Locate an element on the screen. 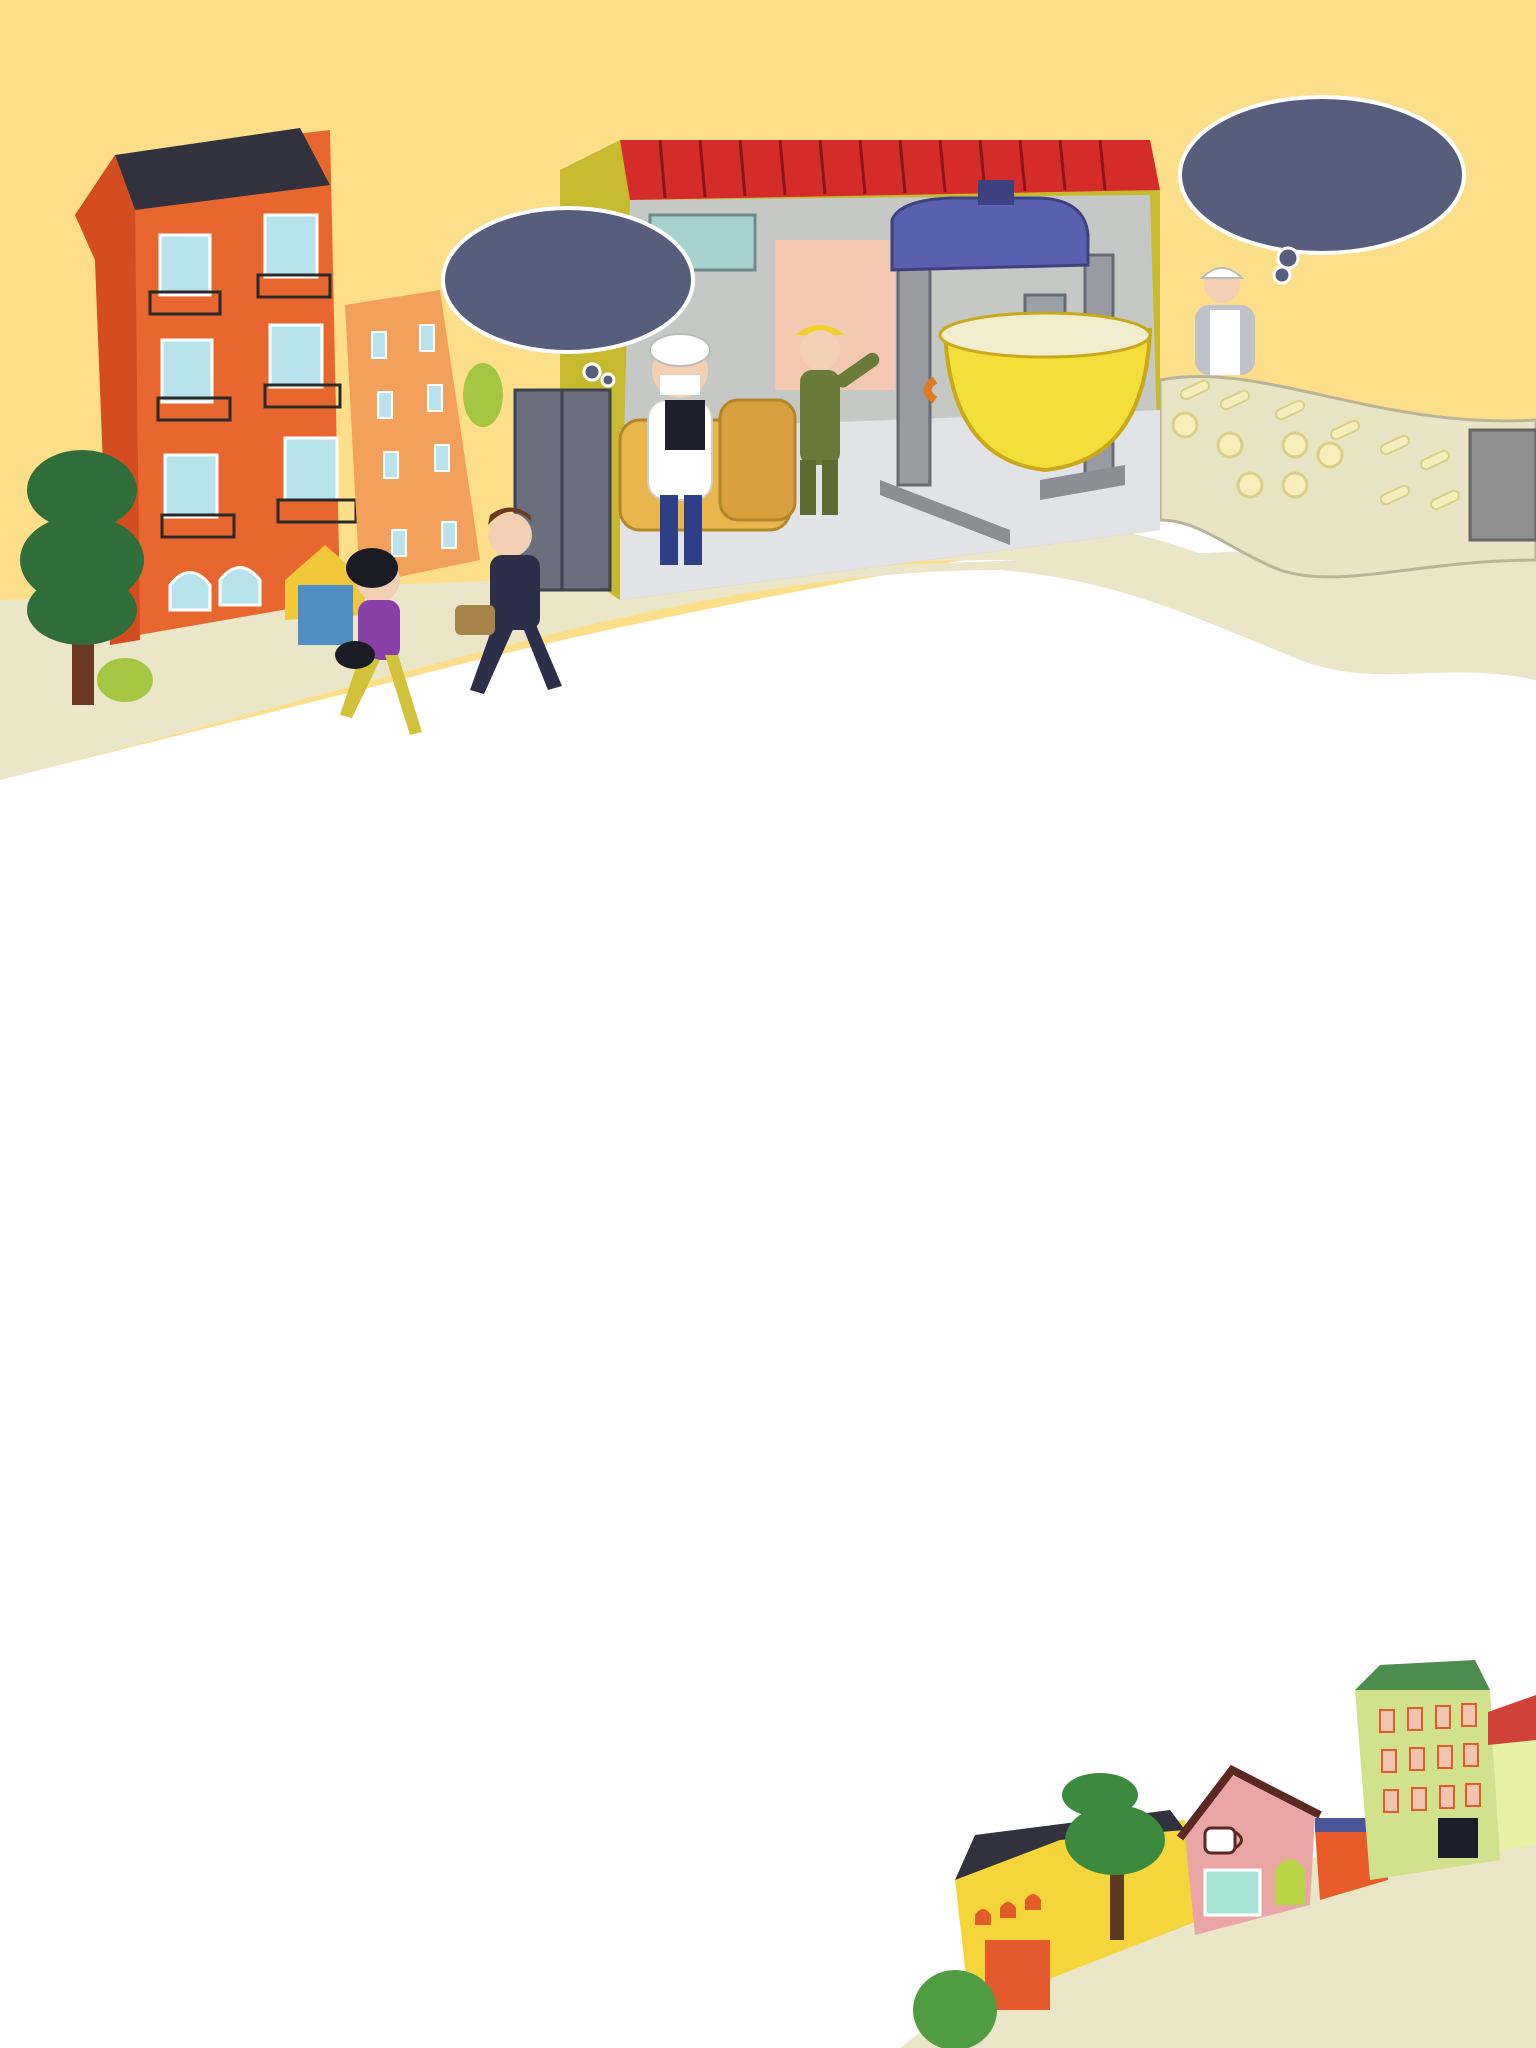 Image resolution: width=1536 pixels, height=2048 pixels. apartment-door is located at coordinates (325, 615).